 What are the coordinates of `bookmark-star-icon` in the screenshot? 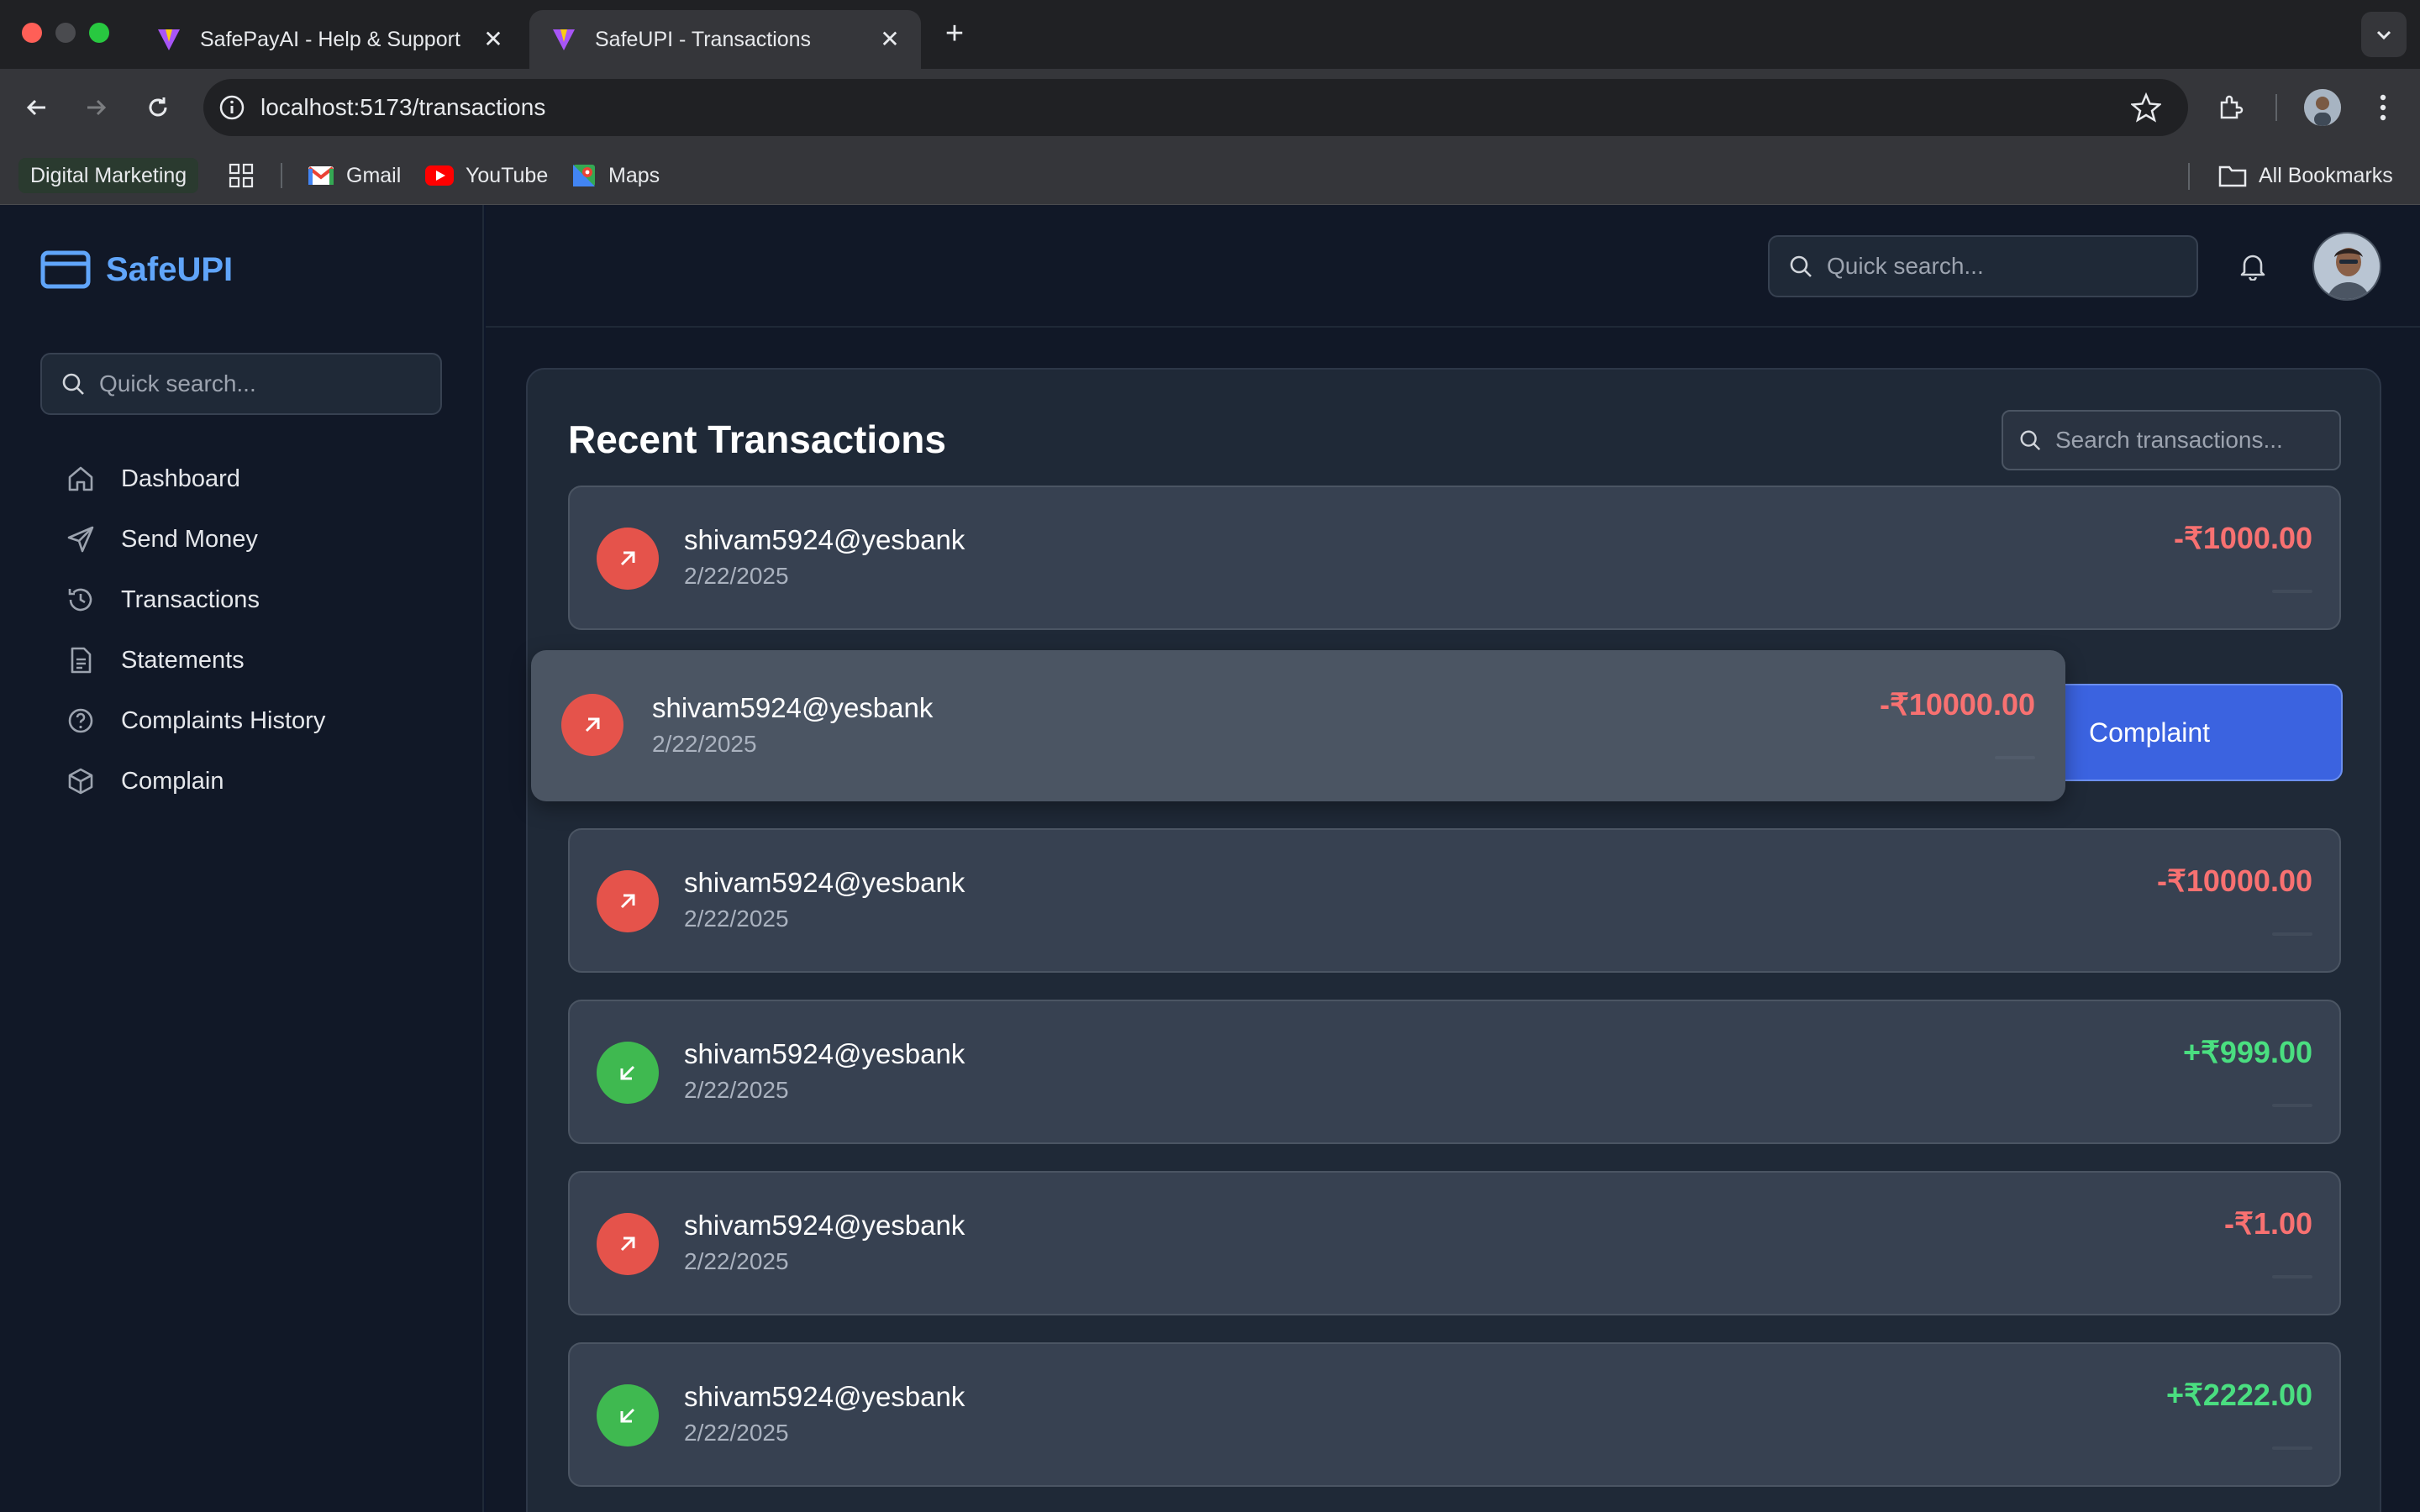 It's located at (2146, 109).